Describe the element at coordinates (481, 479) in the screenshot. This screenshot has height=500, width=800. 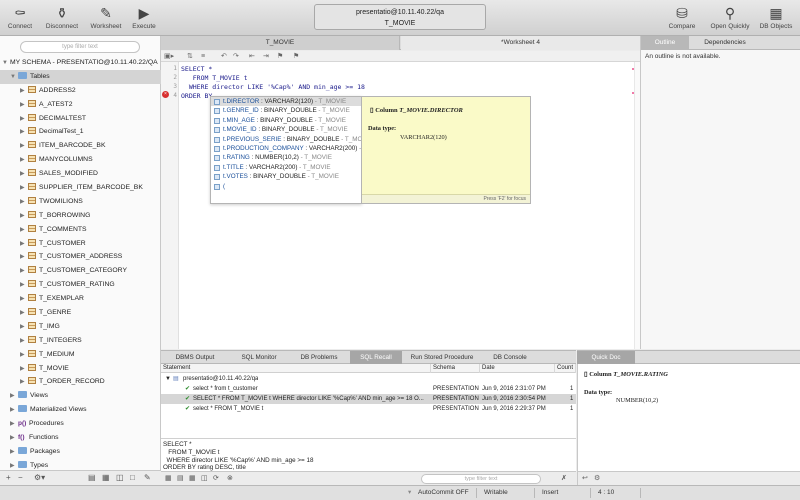
I see `recall-filter-input: type filter text` at that location.